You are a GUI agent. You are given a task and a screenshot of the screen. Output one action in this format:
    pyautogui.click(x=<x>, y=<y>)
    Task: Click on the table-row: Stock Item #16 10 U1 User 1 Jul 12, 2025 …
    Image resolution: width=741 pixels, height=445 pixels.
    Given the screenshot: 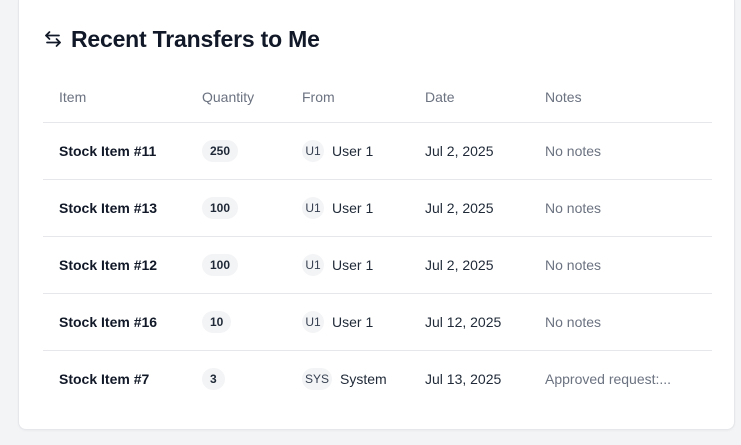 What is the action you would take?
    pyautogui.click(x=377, y=322)
    